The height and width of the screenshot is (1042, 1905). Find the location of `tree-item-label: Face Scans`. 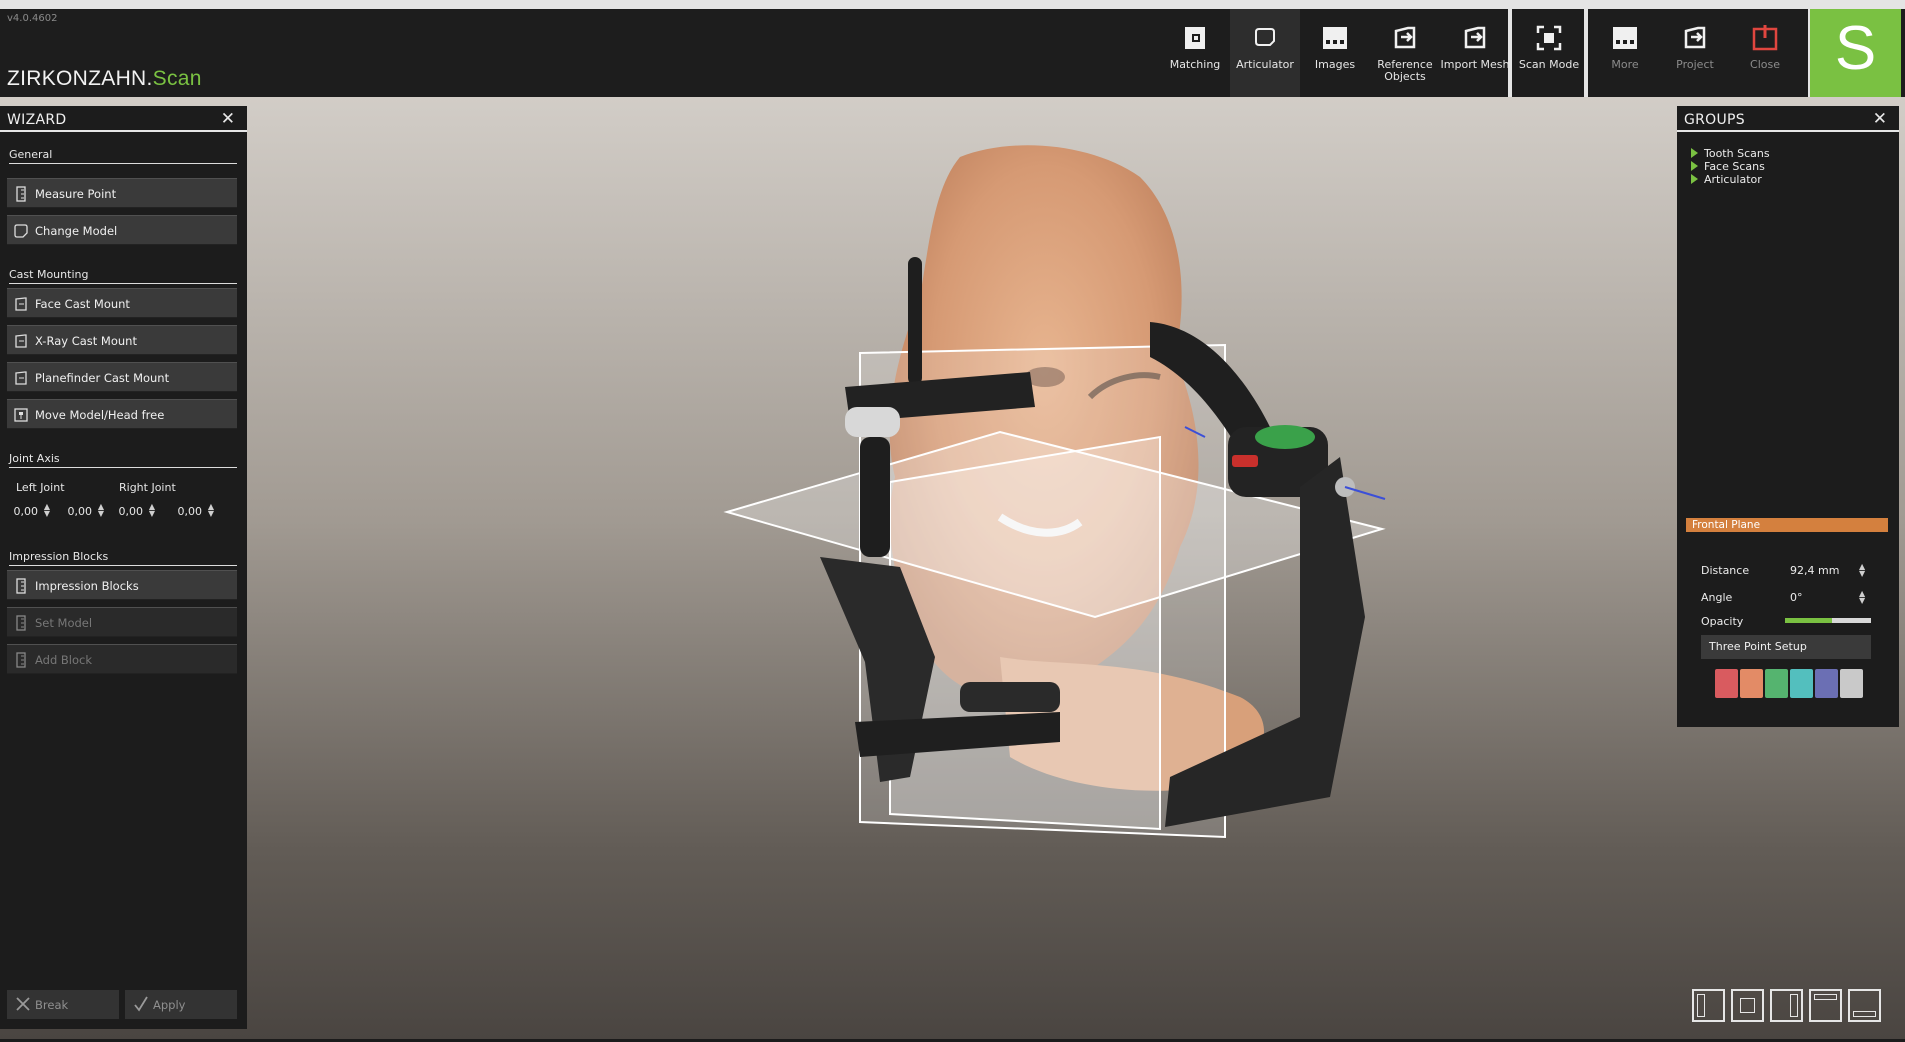

tree-item-label: Face Scans is located at coordinates (1734, 166).